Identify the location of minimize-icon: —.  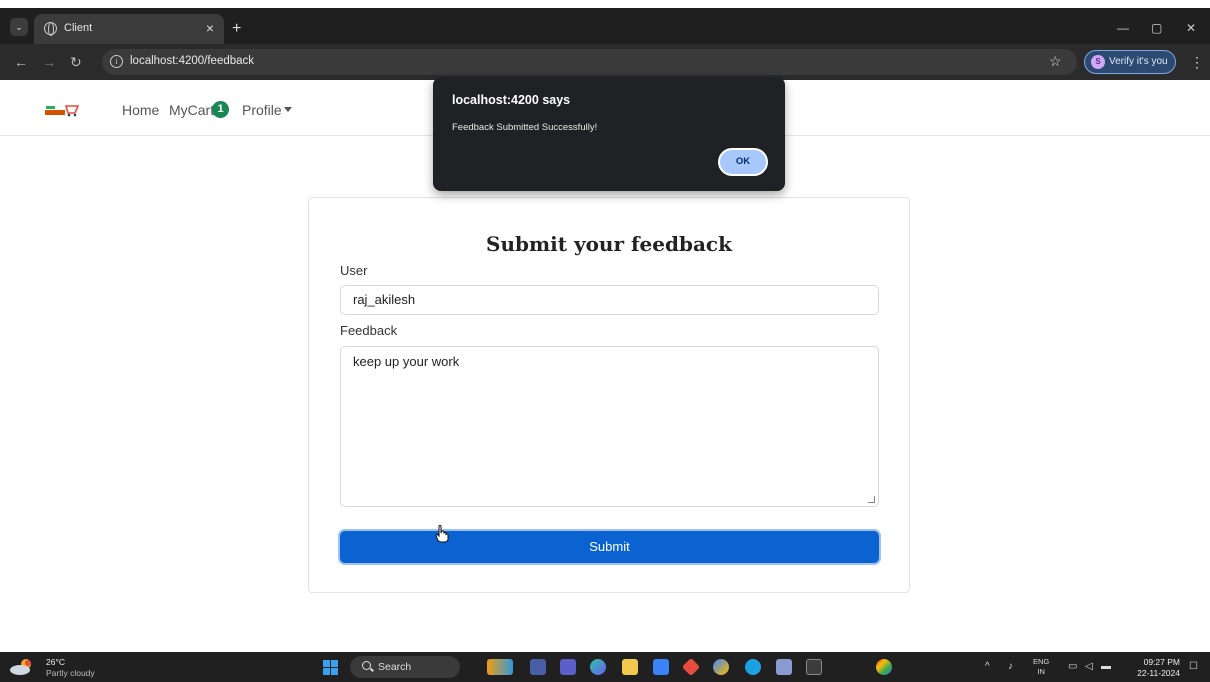
(1123, 28).